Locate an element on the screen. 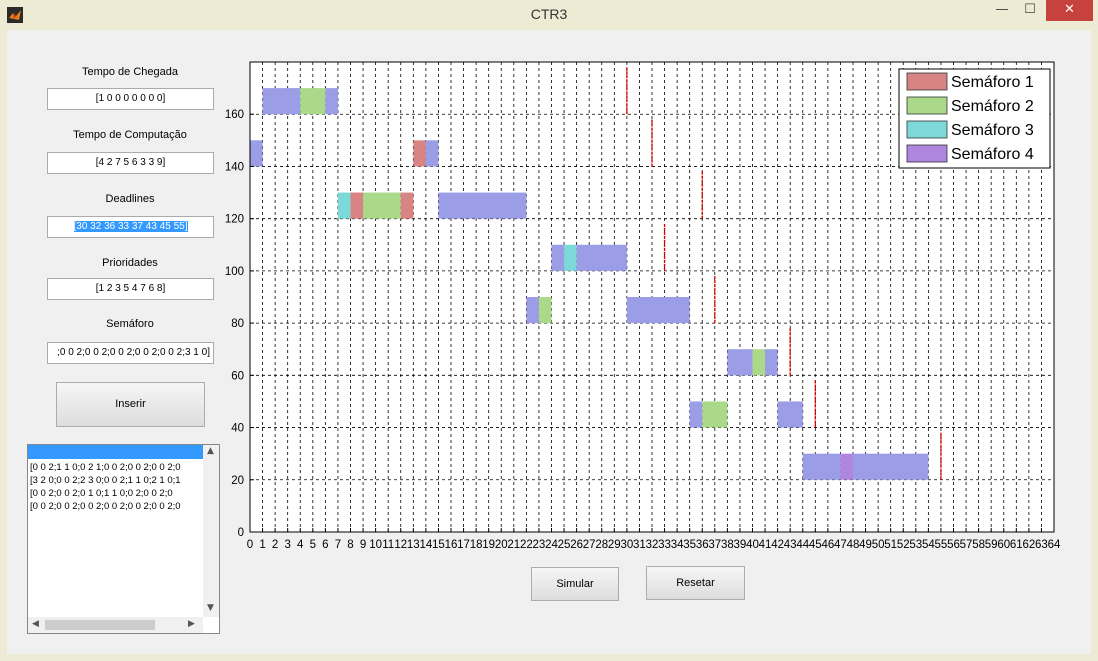 This screenshot has height=661, width=1098. x-tick-label: 9 is located at coordinates (363, 545).